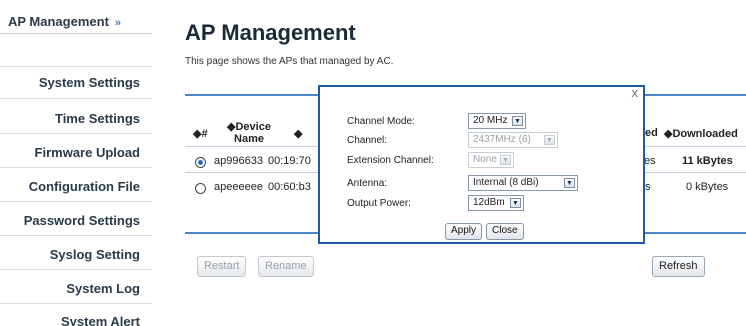  Describe the element at coordinates (678, 266) in the screenshot. I see `refresh-button: Refresh` at that location.